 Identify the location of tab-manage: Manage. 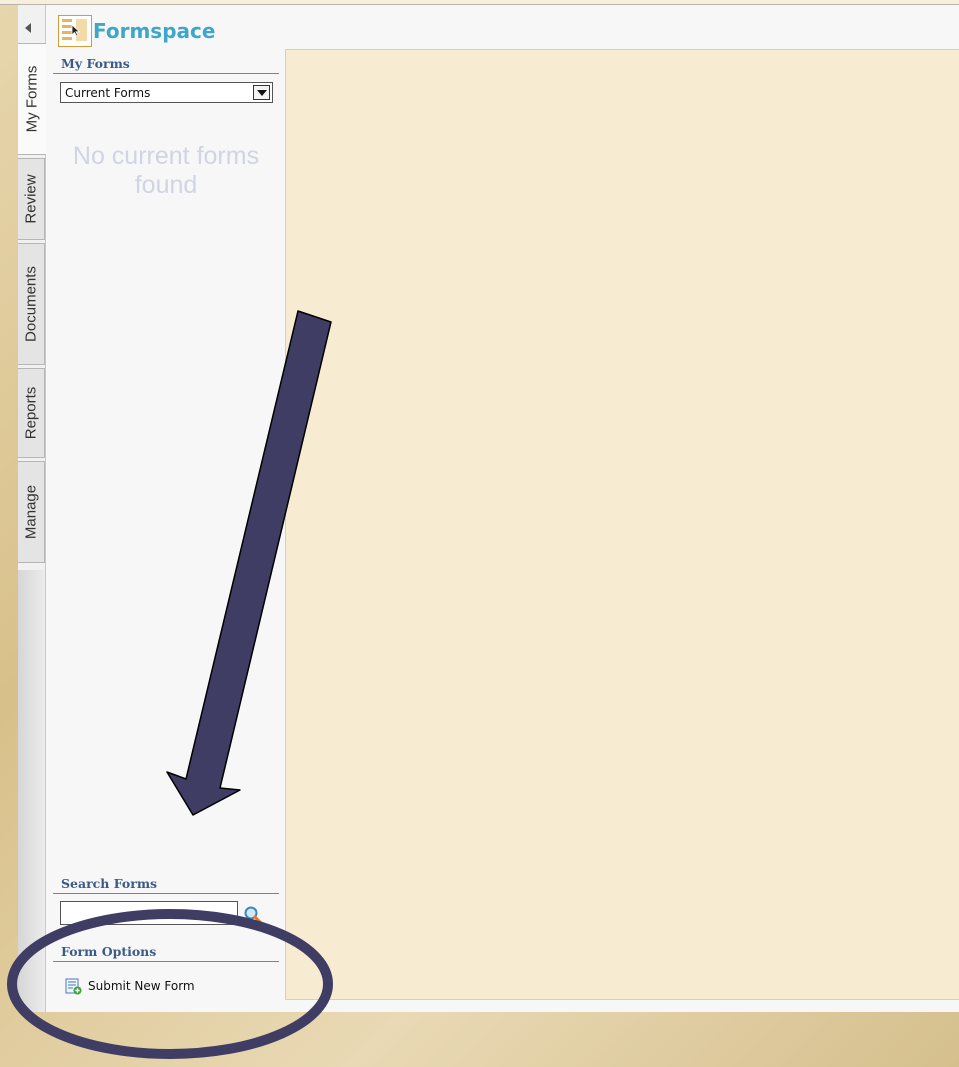
(31, 512).